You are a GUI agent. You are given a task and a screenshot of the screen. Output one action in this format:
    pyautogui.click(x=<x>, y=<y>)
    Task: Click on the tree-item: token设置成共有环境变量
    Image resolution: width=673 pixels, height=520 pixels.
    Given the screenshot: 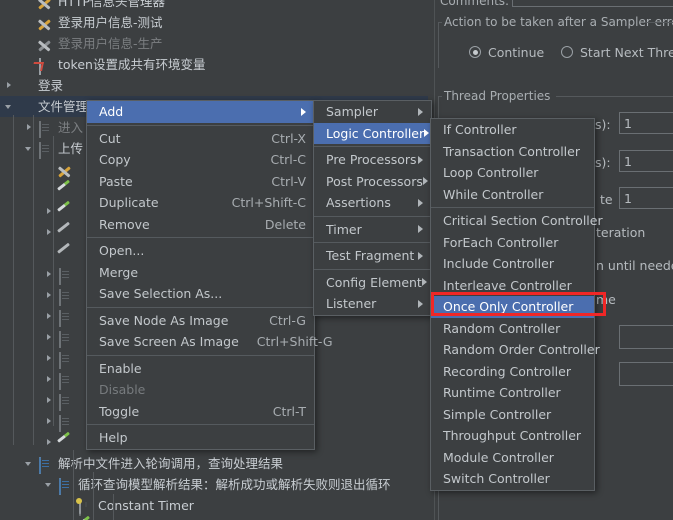 What is the action you would take?
    pyautogui.click(x=214, y=64)
    